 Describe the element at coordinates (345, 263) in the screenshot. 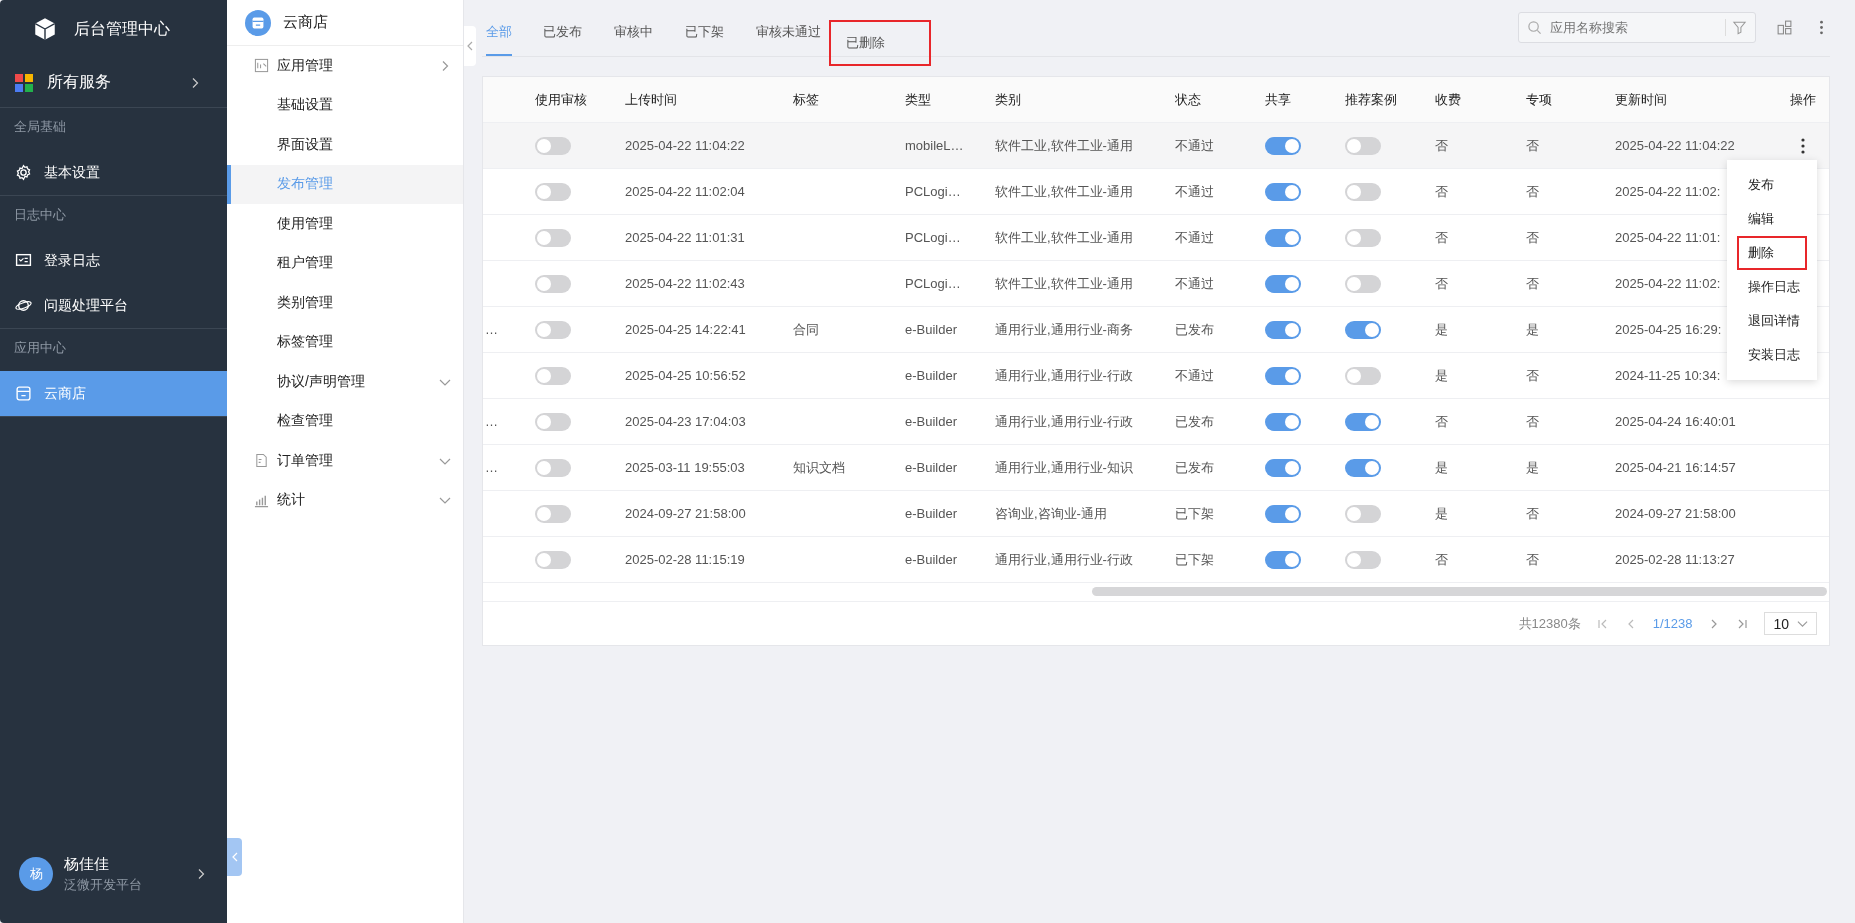

I see `menu-item: 租户管理` at that location.